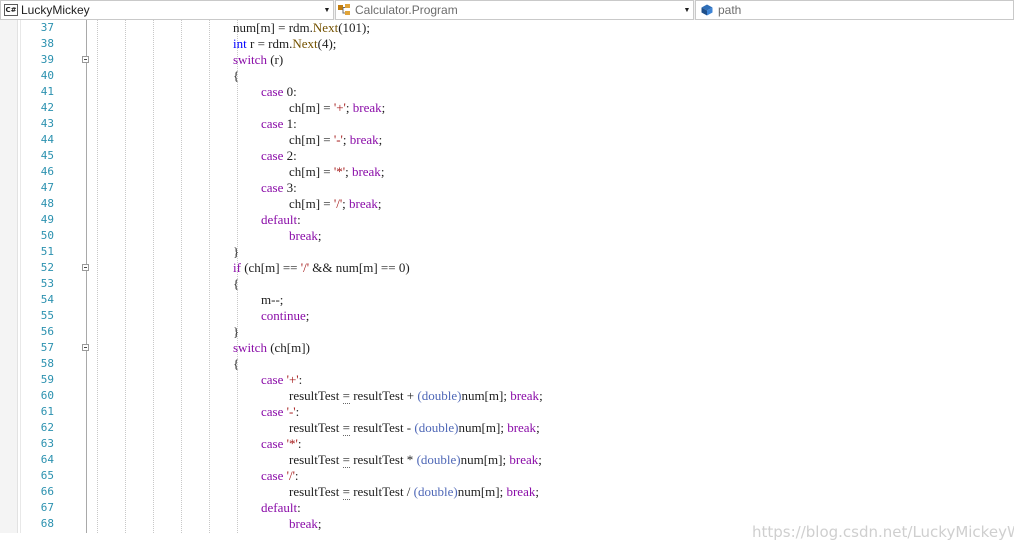  What do you see at coordinates (507, 476) in the screenshot?
I see `code-line: 65 case '/':` at bounding box center [507, 476].